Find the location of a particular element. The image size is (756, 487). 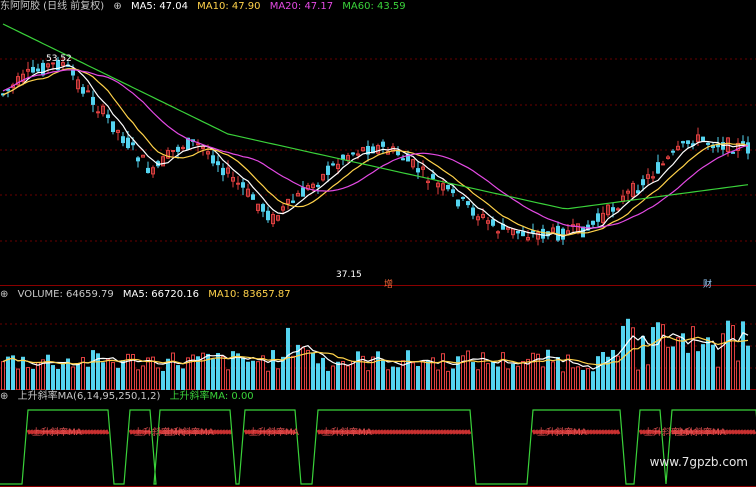

volume-ma10: MA10: 83657.87 is located at coordinates (249, 294).